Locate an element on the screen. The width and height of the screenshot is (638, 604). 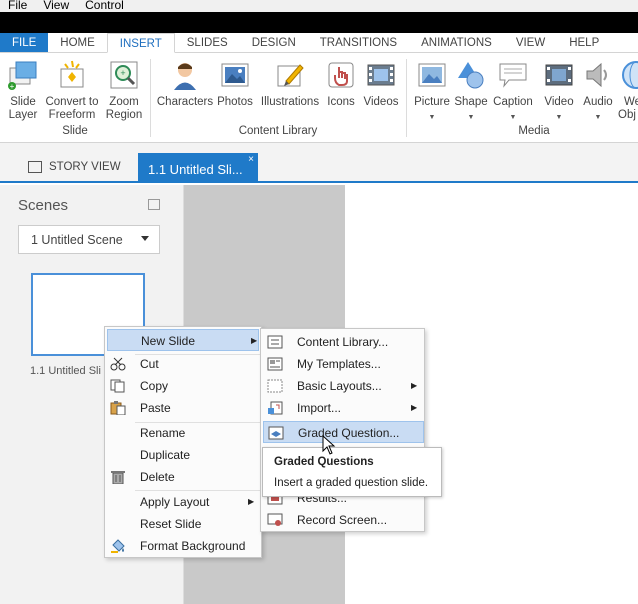
menu-item-paste: Paste is located at coordinates (183, 408).